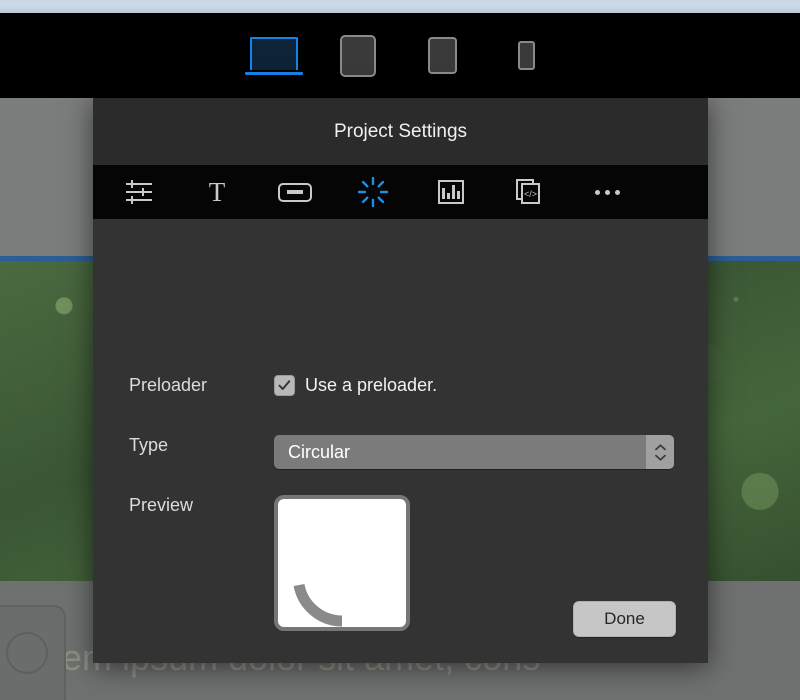  I want to click on device-button-phone, so click(526, 56).